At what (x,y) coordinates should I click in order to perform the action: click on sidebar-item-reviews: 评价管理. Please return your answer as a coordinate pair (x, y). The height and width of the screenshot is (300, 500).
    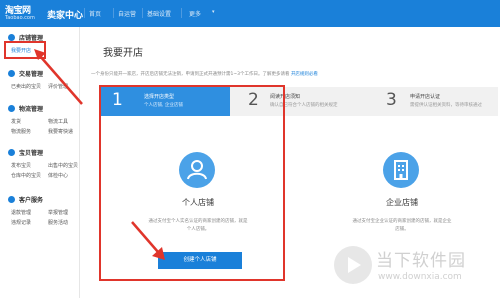
    Looking at the image, I should click on (58, 86).